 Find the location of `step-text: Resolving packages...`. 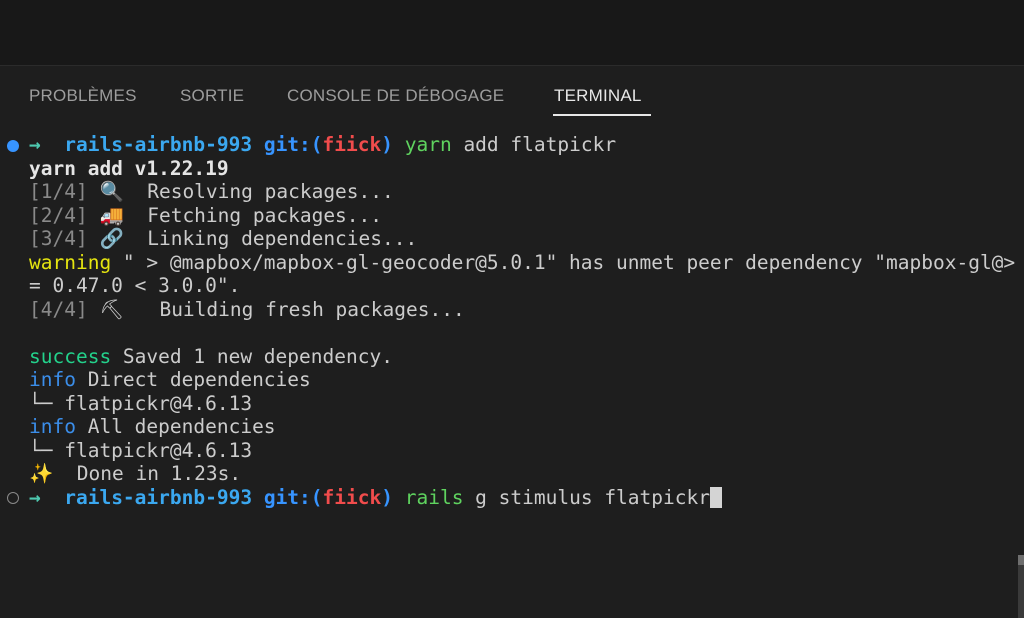

step-text: Resolving packages... is located at coordinates (270, 191).